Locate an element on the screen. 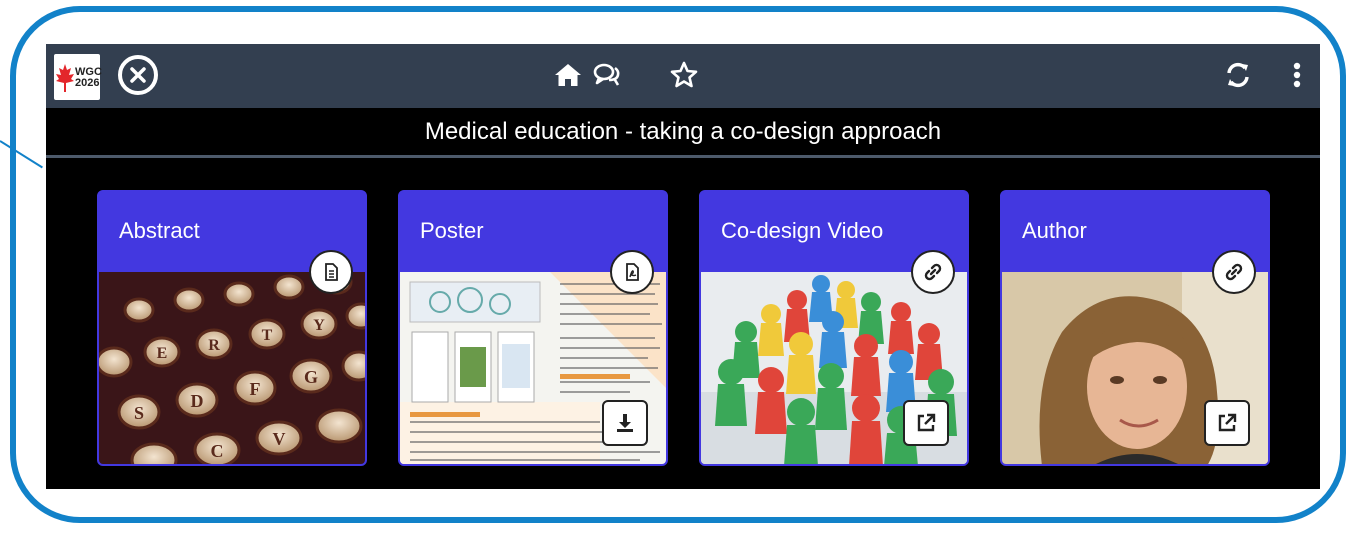 This screenshot has width=1352, height=533. download-icon is located at coordinates (625, 423).